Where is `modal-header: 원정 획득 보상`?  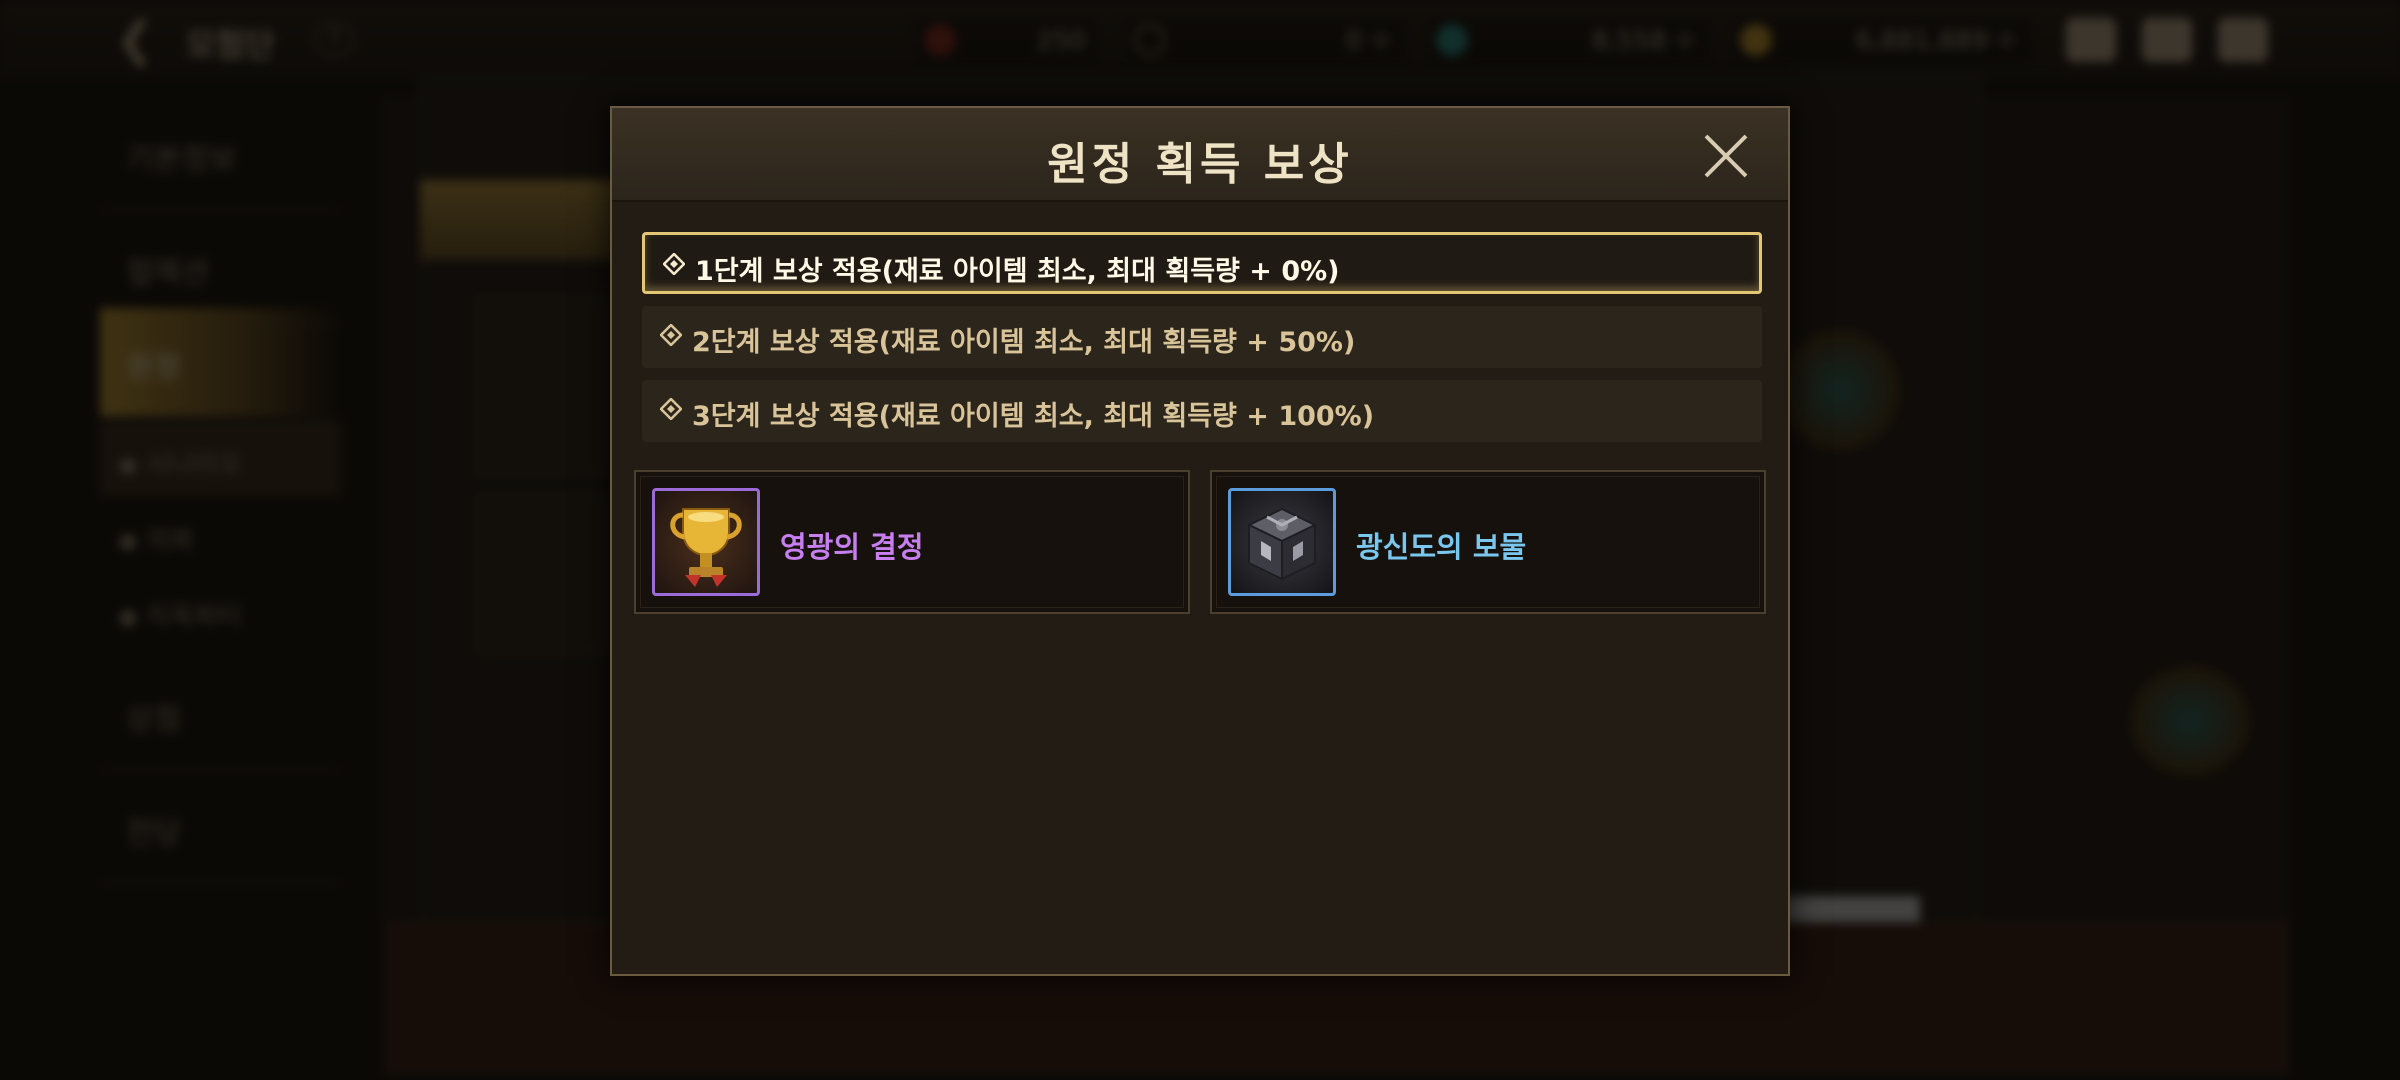
modal-header: 원정 획득 보상 is located at coordinates (1200, 155).